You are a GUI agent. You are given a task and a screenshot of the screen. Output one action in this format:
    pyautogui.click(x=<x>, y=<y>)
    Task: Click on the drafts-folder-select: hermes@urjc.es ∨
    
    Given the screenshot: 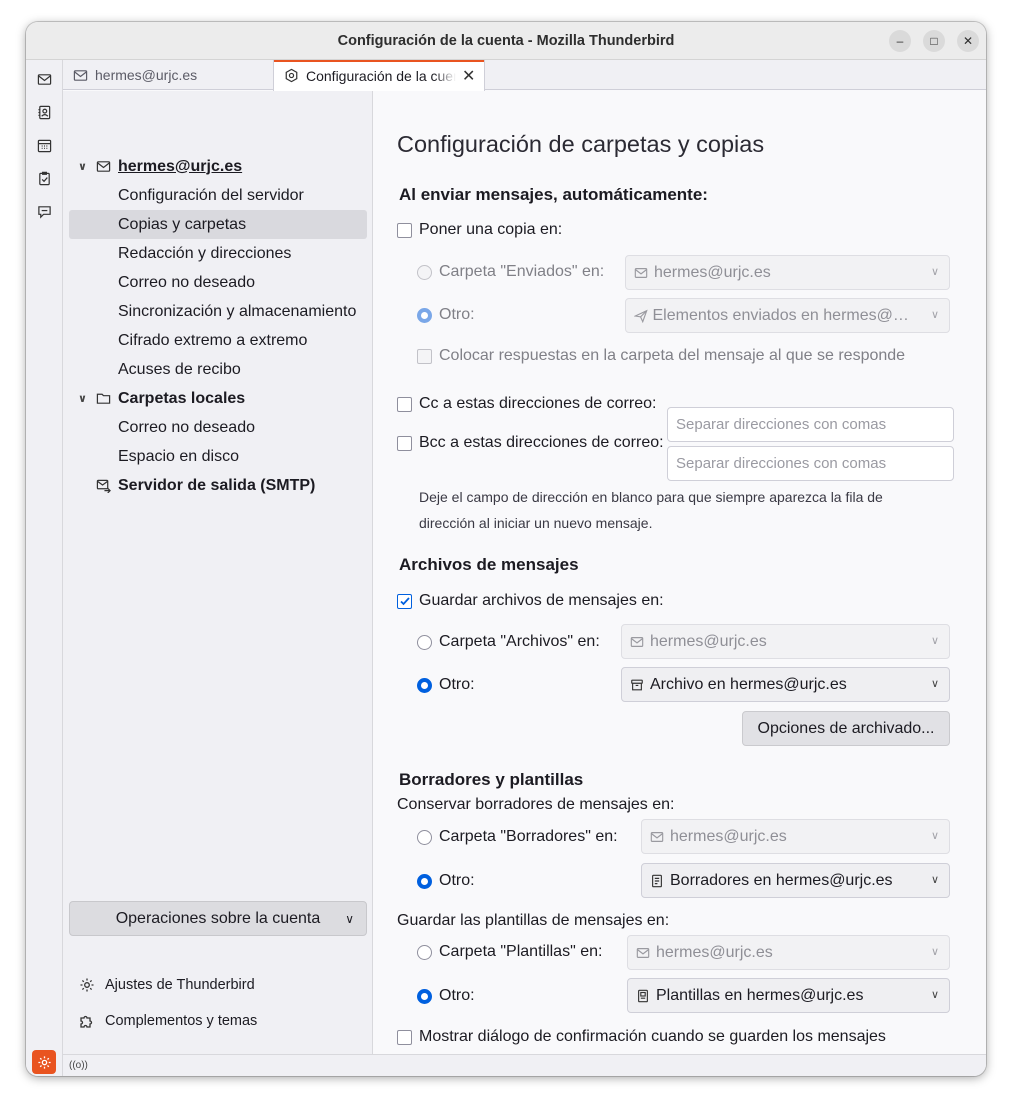 What is the action you would take?
    pyautogui.click(x=795, y=836)
    